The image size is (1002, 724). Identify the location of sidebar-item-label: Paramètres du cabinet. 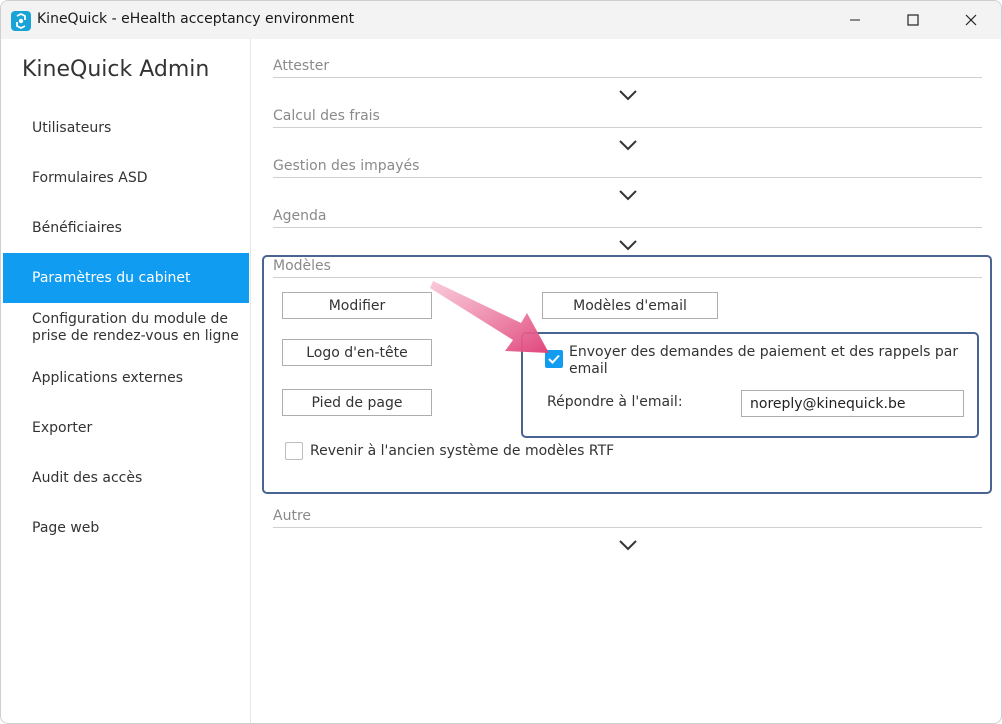
(111, 277).